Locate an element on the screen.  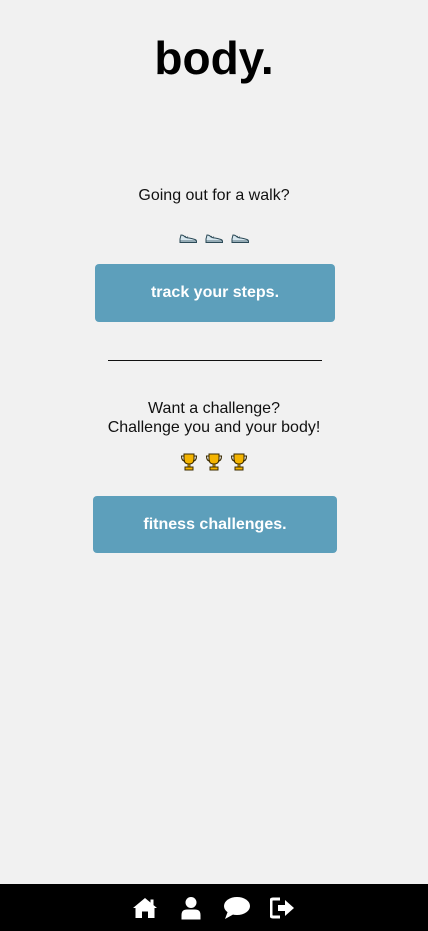
nav-profile-button is located at coordinates (191, 908).